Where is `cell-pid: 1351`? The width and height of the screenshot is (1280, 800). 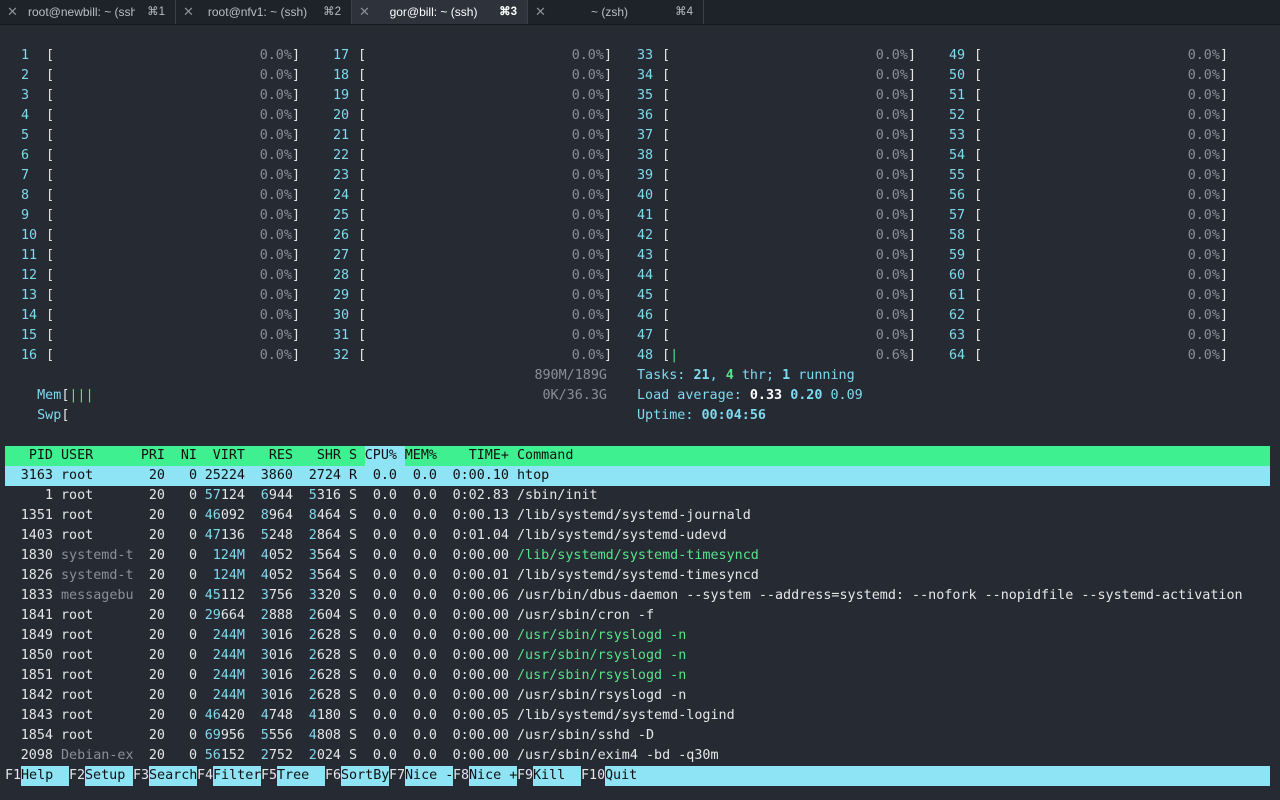
cell-pid: 1351 is located at coordinates (36, 515).